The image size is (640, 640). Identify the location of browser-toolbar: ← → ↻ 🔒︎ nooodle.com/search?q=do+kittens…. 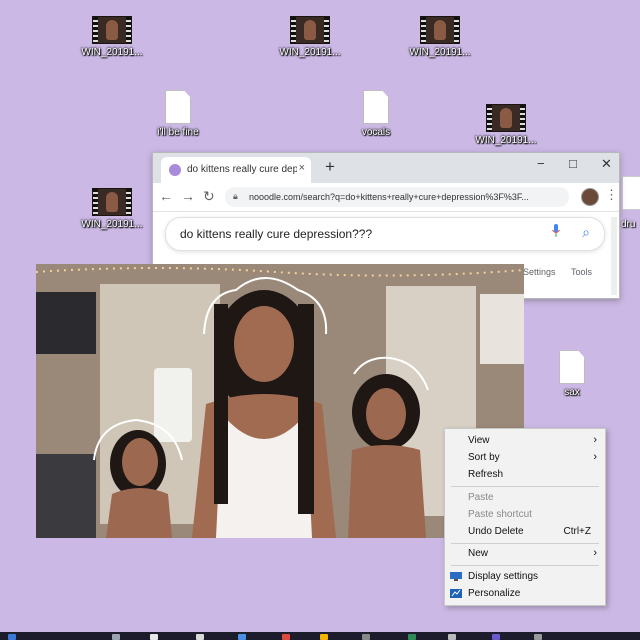
(386, 197).